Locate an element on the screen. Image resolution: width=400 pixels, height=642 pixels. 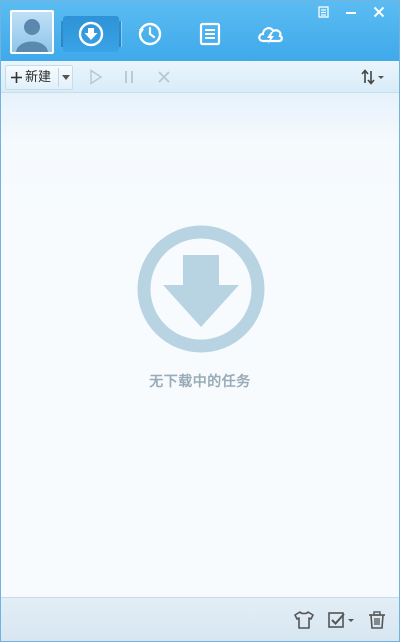
sort-icon is located at coordinates (372, 77).